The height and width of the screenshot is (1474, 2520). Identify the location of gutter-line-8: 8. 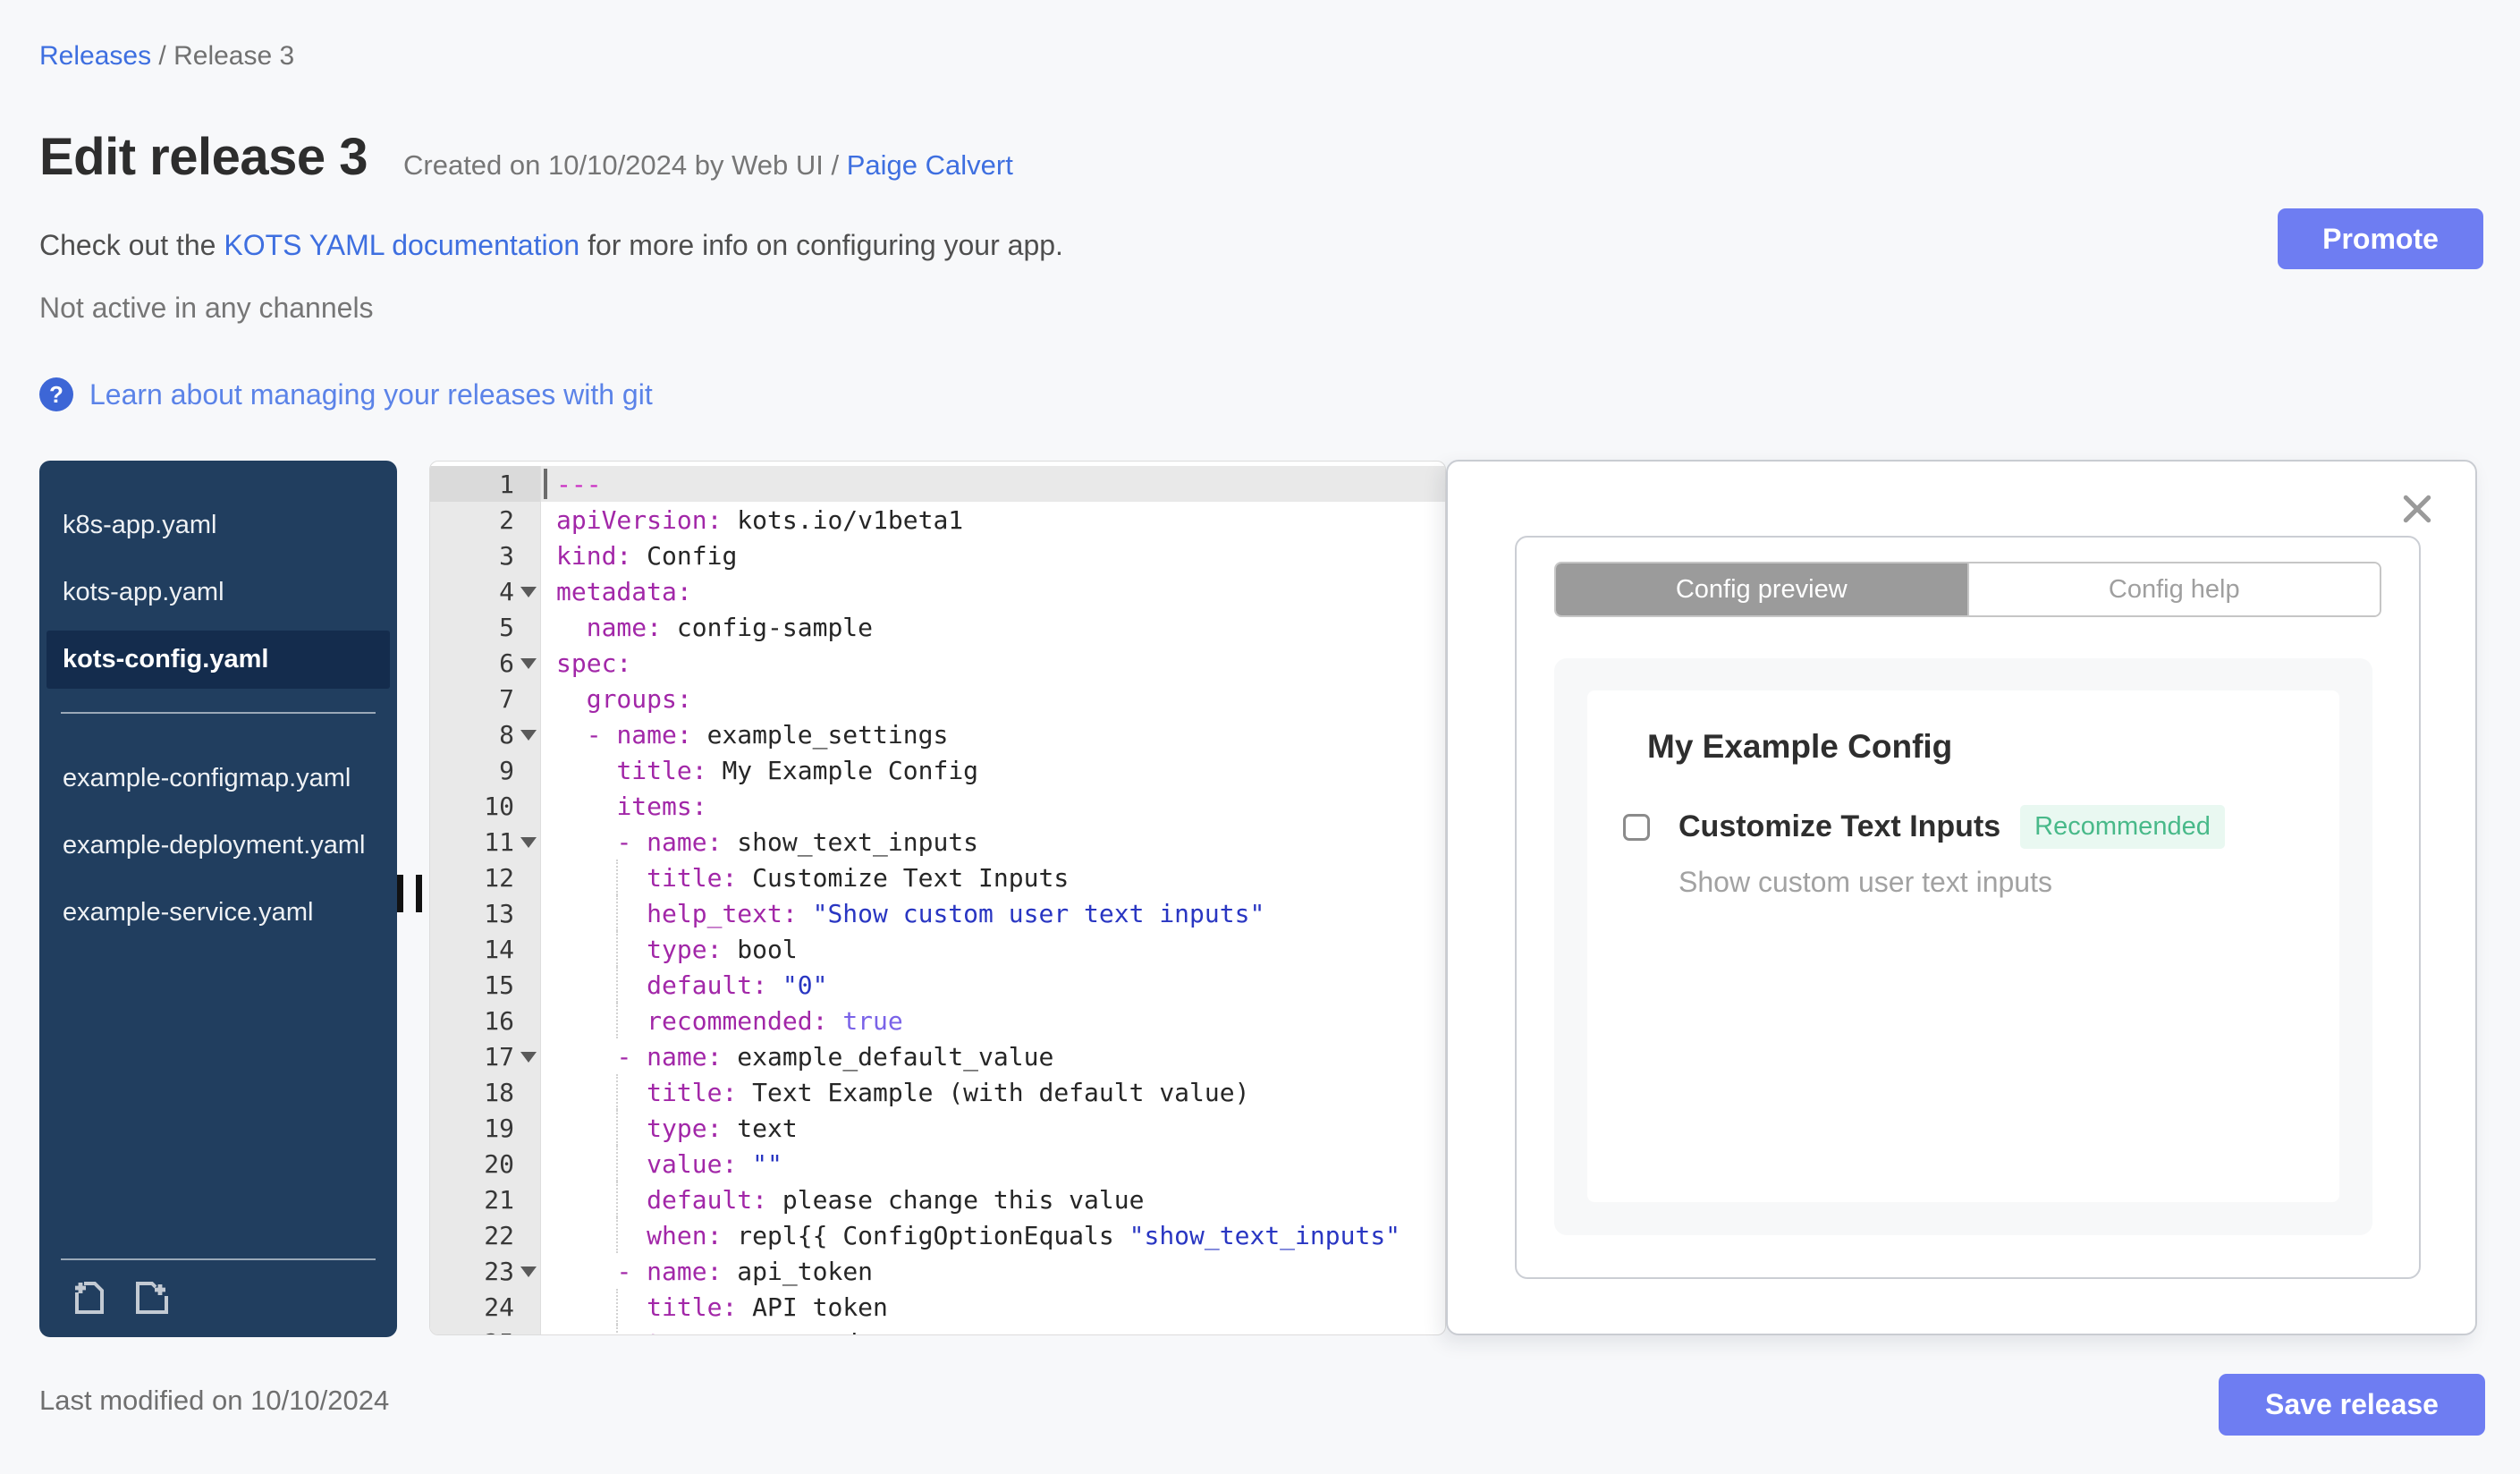
(485, 734).